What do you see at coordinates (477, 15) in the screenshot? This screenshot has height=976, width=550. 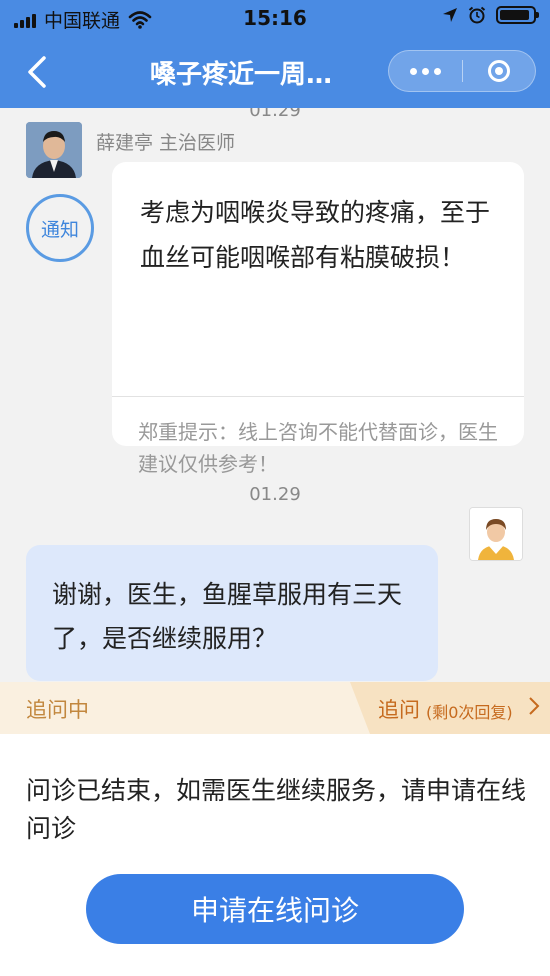 I see `alarm-clock-icon` at bounding box center [477, 15].